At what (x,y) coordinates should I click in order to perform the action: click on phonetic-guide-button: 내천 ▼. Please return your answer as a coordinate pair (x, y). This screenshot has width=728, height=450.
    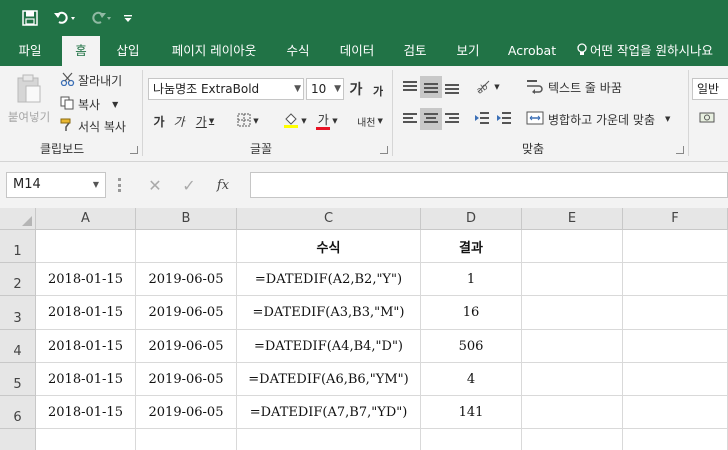
    Looking at the image, I should click on (370, 121).